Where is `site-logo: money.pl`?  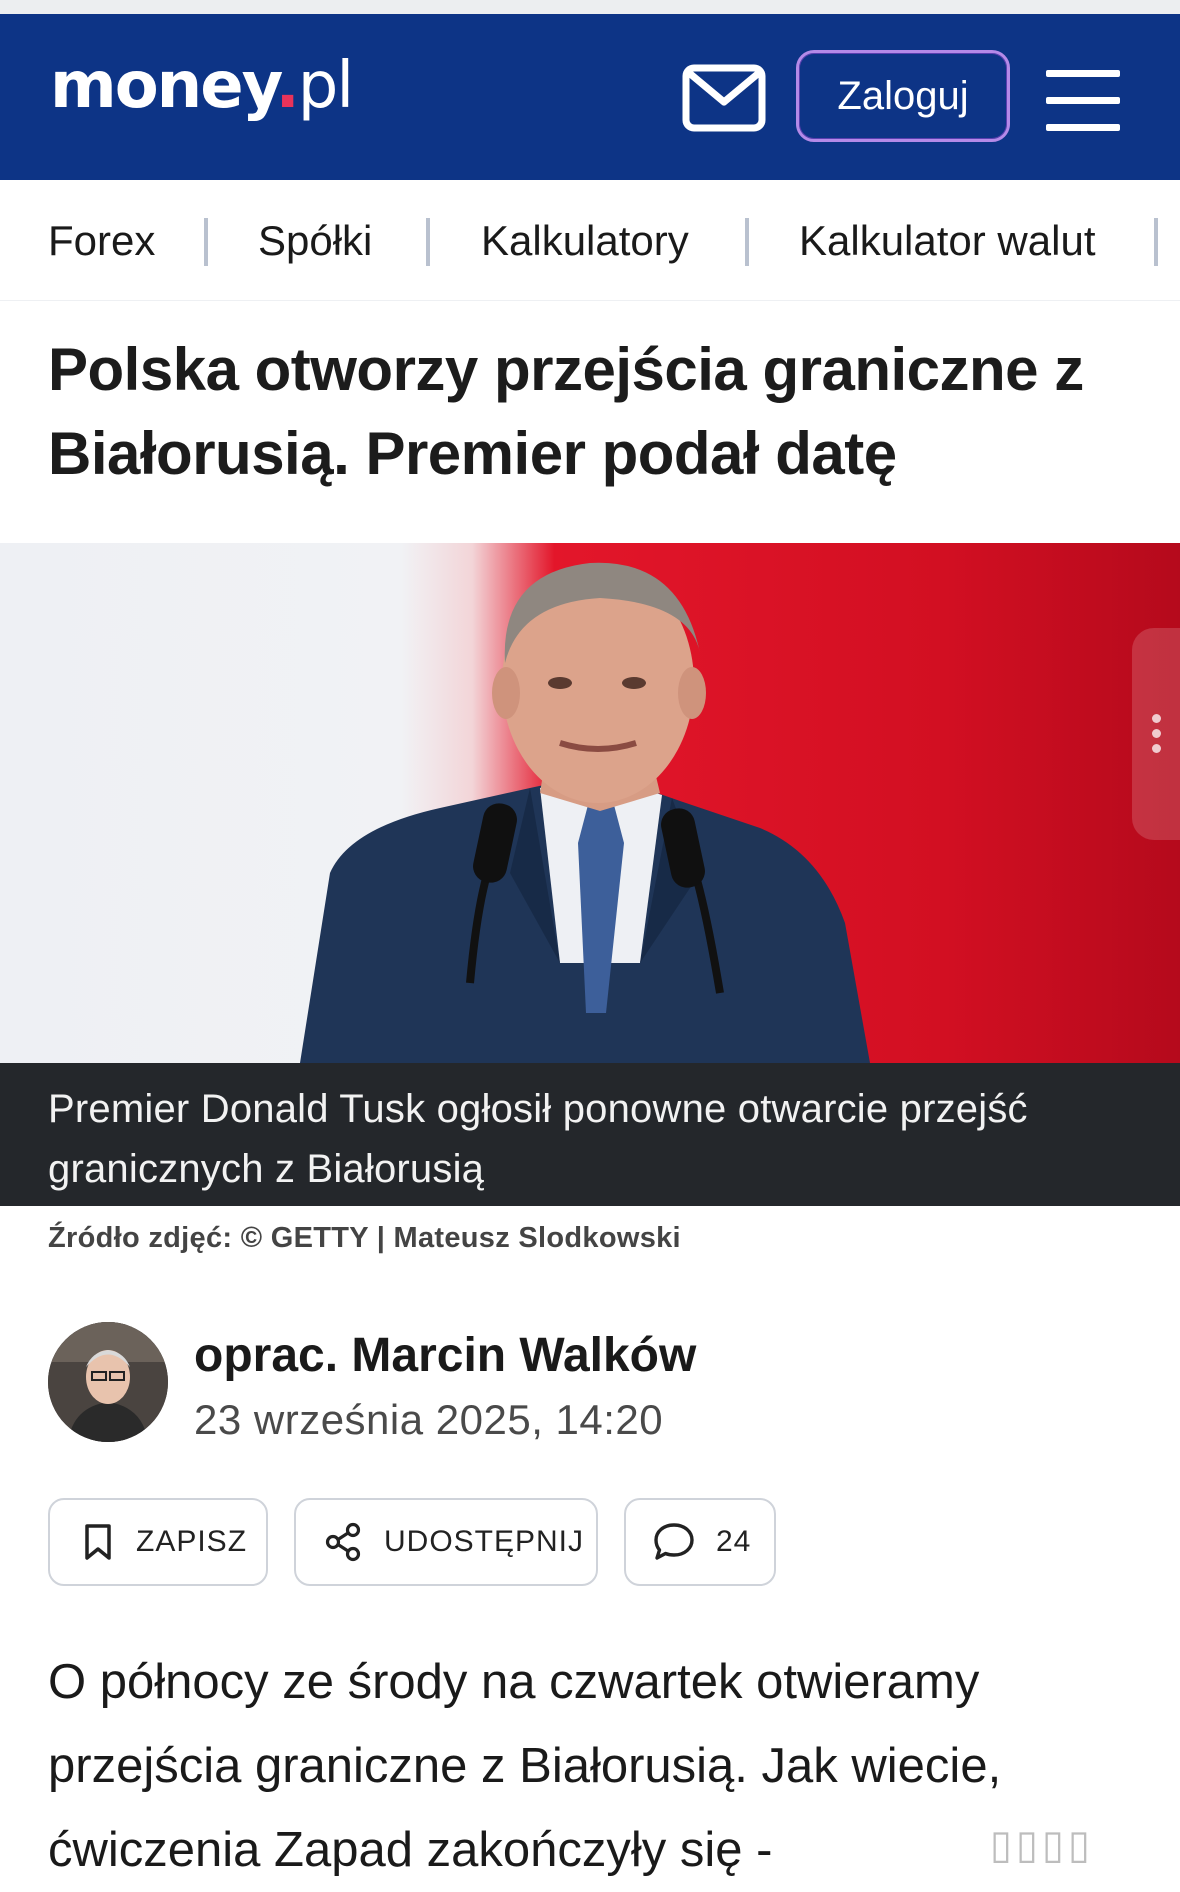
site-logo: money.pl is located at coordinates (202, 86).